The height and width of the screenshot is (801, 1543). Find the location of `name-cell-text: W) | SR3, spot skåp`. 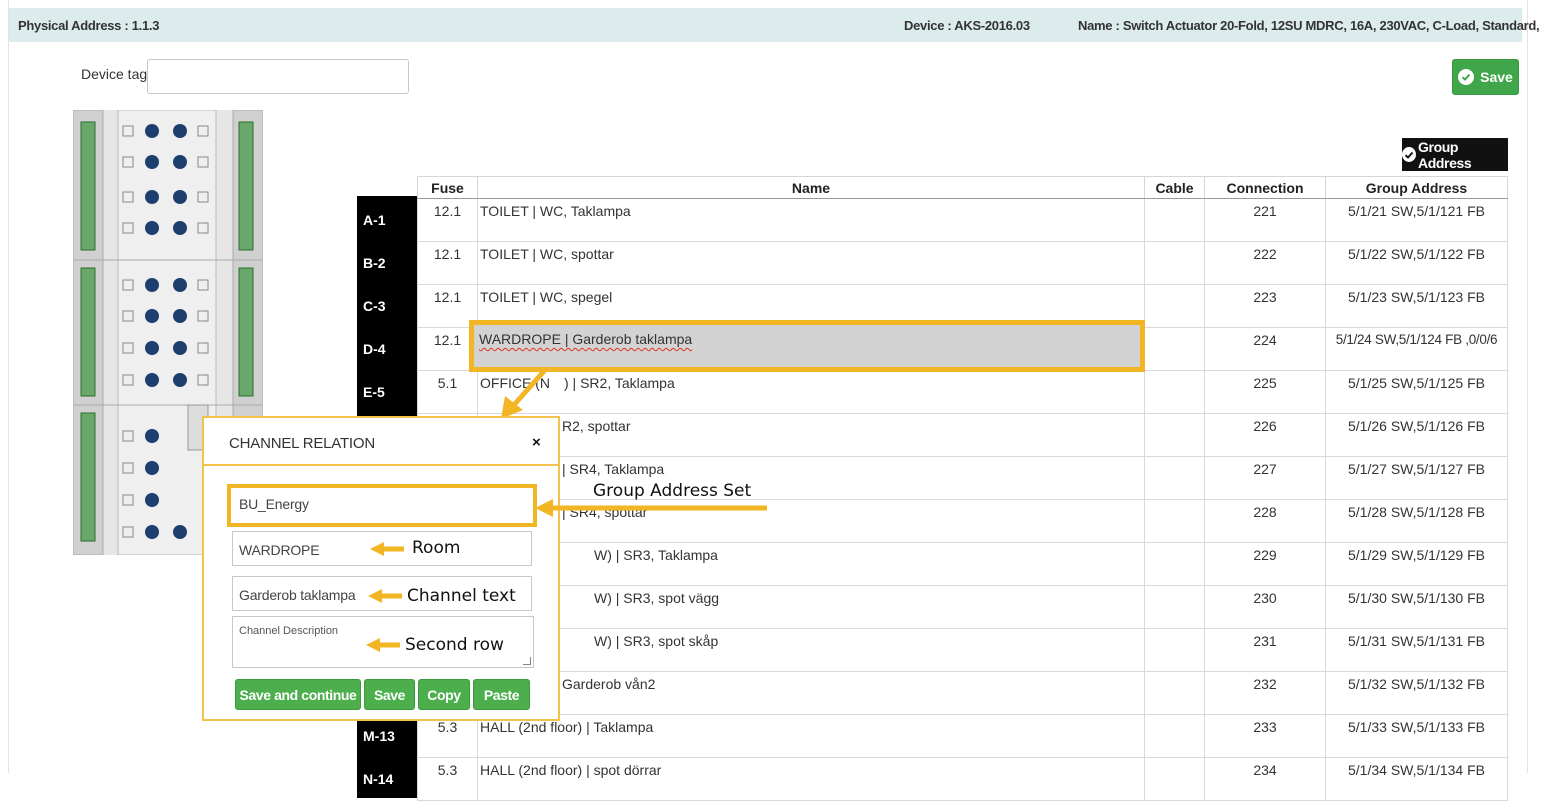

name-cell-text: W) | SR3, spot skåp is located at coordinates (656, 641).